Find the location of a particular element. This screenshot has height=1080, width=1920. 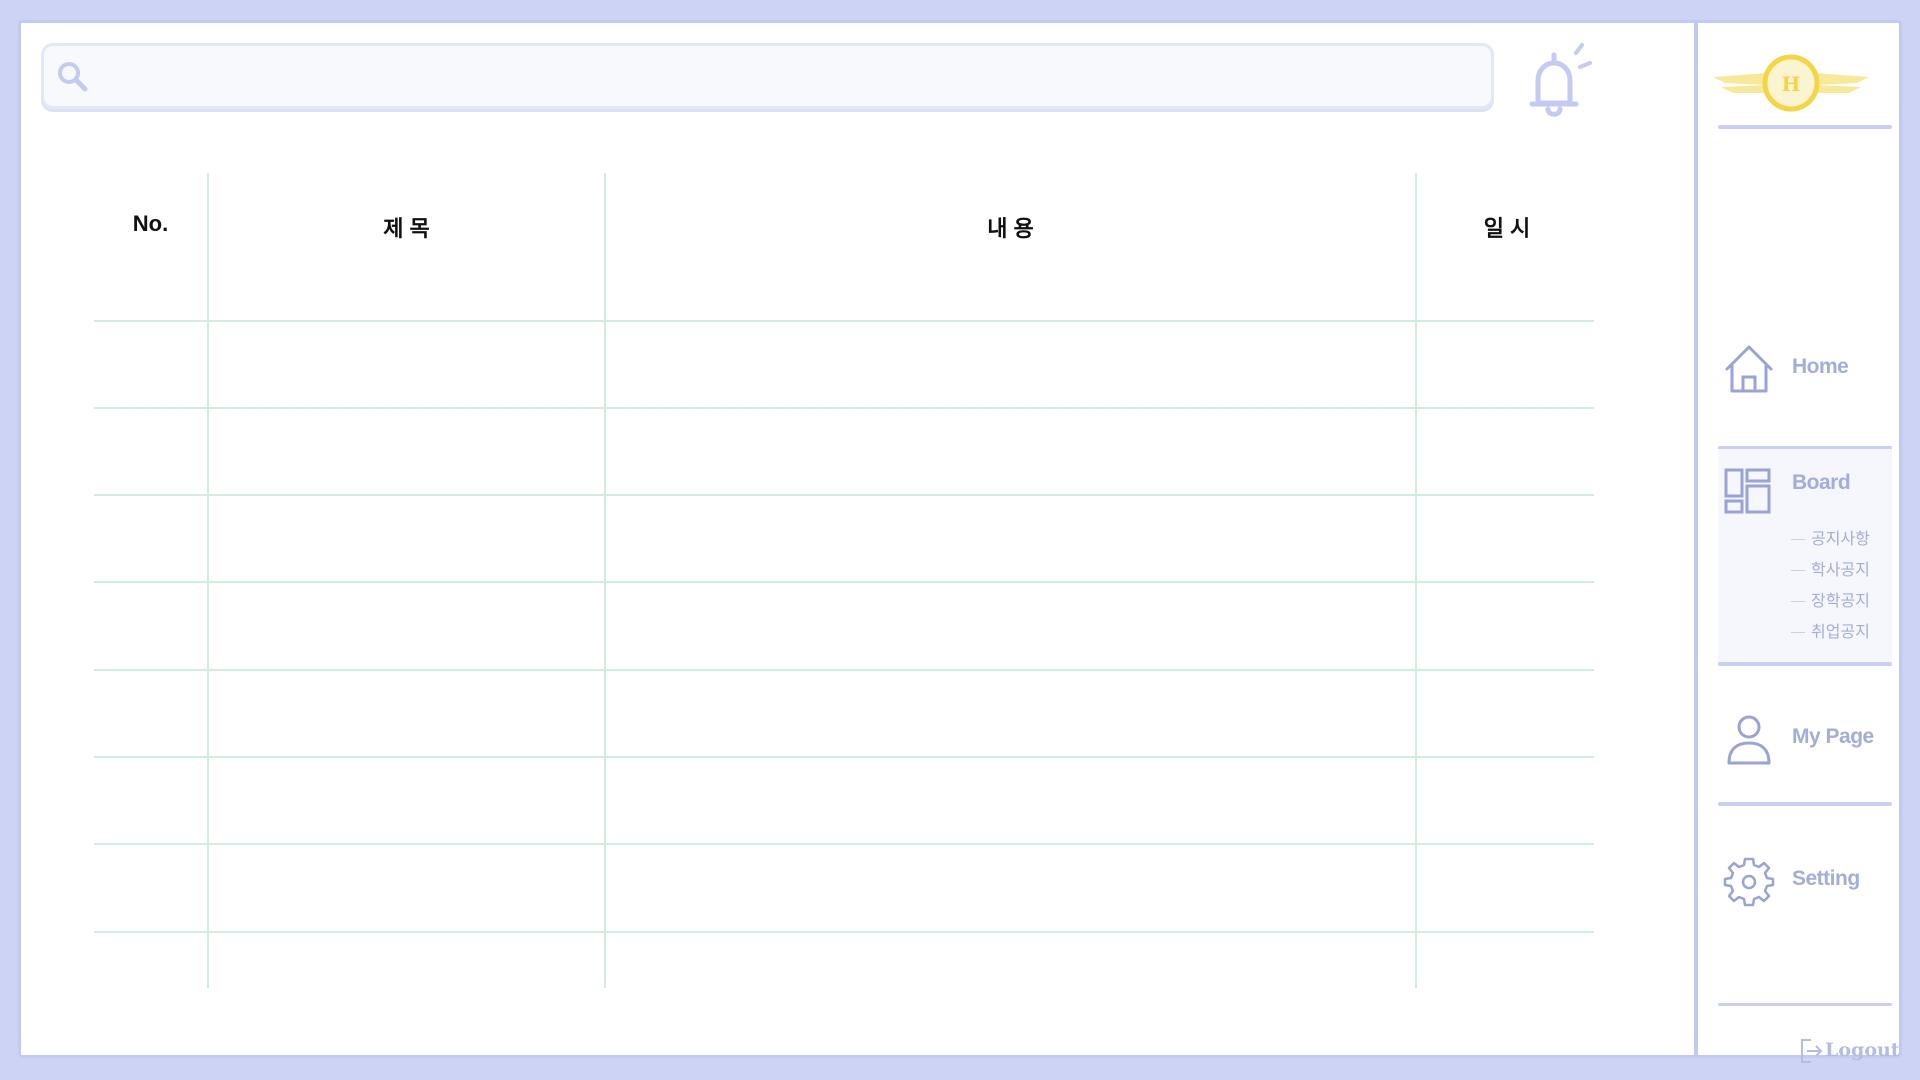

board-sub-scholarship: 장학공지 is located at coordinates (1830, 599).